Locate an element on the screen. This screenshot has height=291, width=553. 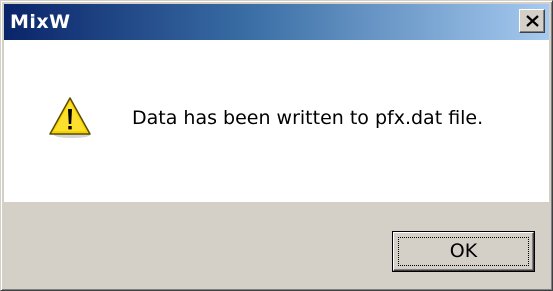
close-button is located at coordinates (532, 21).